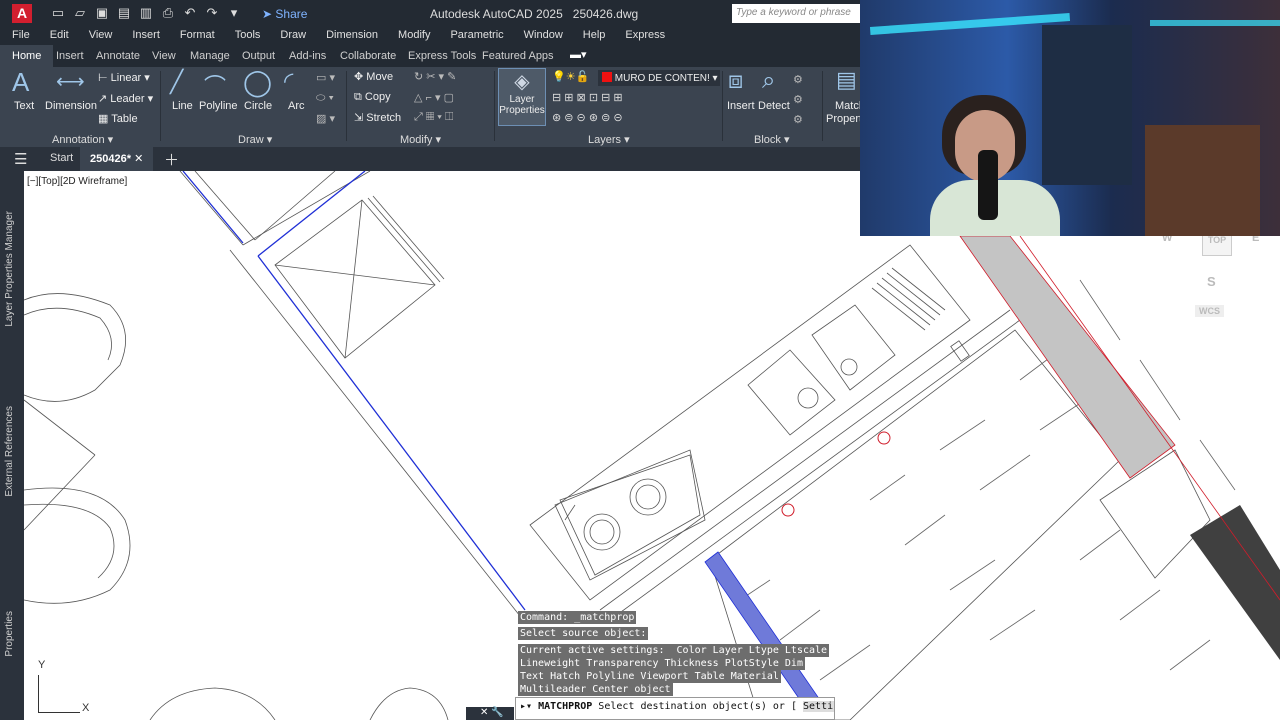 The width and height of the screenshot is (1280, 720). Describe the element at coordinates (190, 13) in the screenshot. I see `undo-icon: ↶` at that location.